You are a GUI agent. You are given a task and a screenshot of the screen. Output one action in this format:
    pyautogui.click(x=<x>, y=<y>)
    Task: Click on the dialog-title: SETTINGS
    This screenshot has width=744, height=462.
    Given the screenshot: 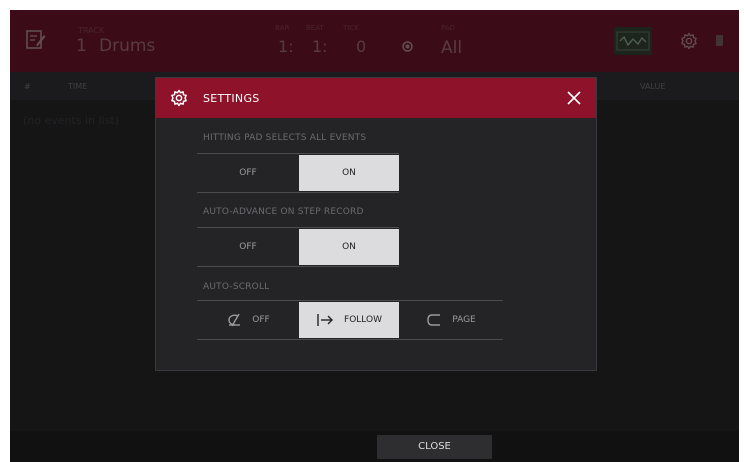 What is the action you would take?
    pyautogui.click(x=231, y=98)
    